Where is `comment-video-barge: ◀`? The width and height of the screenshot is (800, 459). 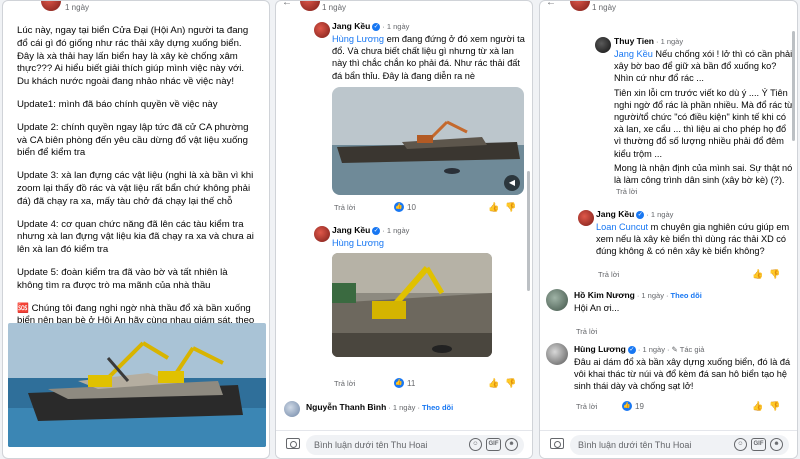
comment-video-barge: ◀ is located at coordinates (428, 141).